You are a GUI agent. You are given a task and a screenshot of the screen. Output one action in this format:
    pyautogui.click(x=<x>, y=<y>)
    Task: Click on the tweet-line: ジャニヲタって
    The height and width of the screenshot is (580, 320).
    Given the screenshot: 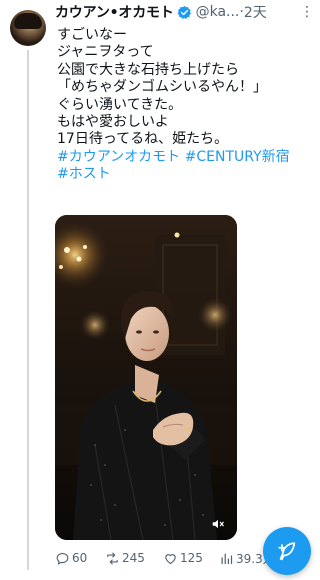 What is the action you would take?
    pyautogui.click(x=105, y=52)
    